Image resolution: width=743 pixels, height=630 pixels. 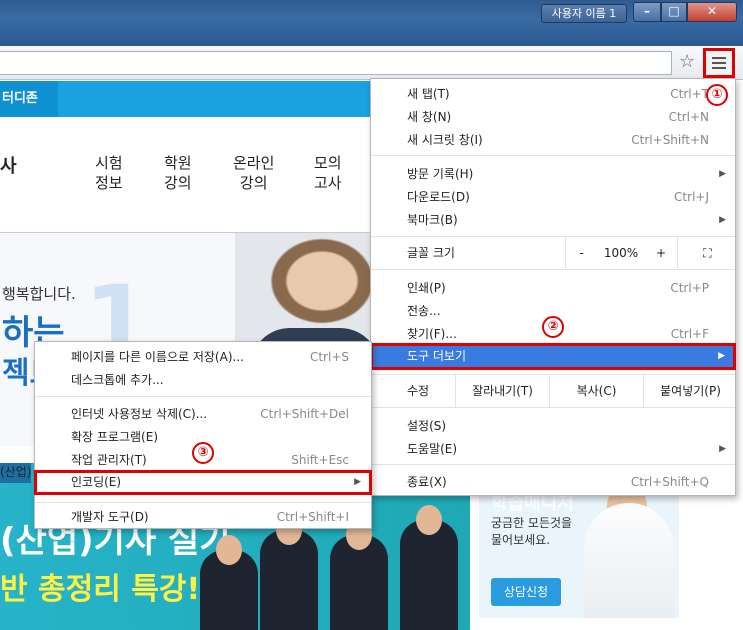 What do you see at coordinates (109, 173) in the screenshot?
I see `nav-item-exam-info: 시험정보` at bounding box center [109, 173].